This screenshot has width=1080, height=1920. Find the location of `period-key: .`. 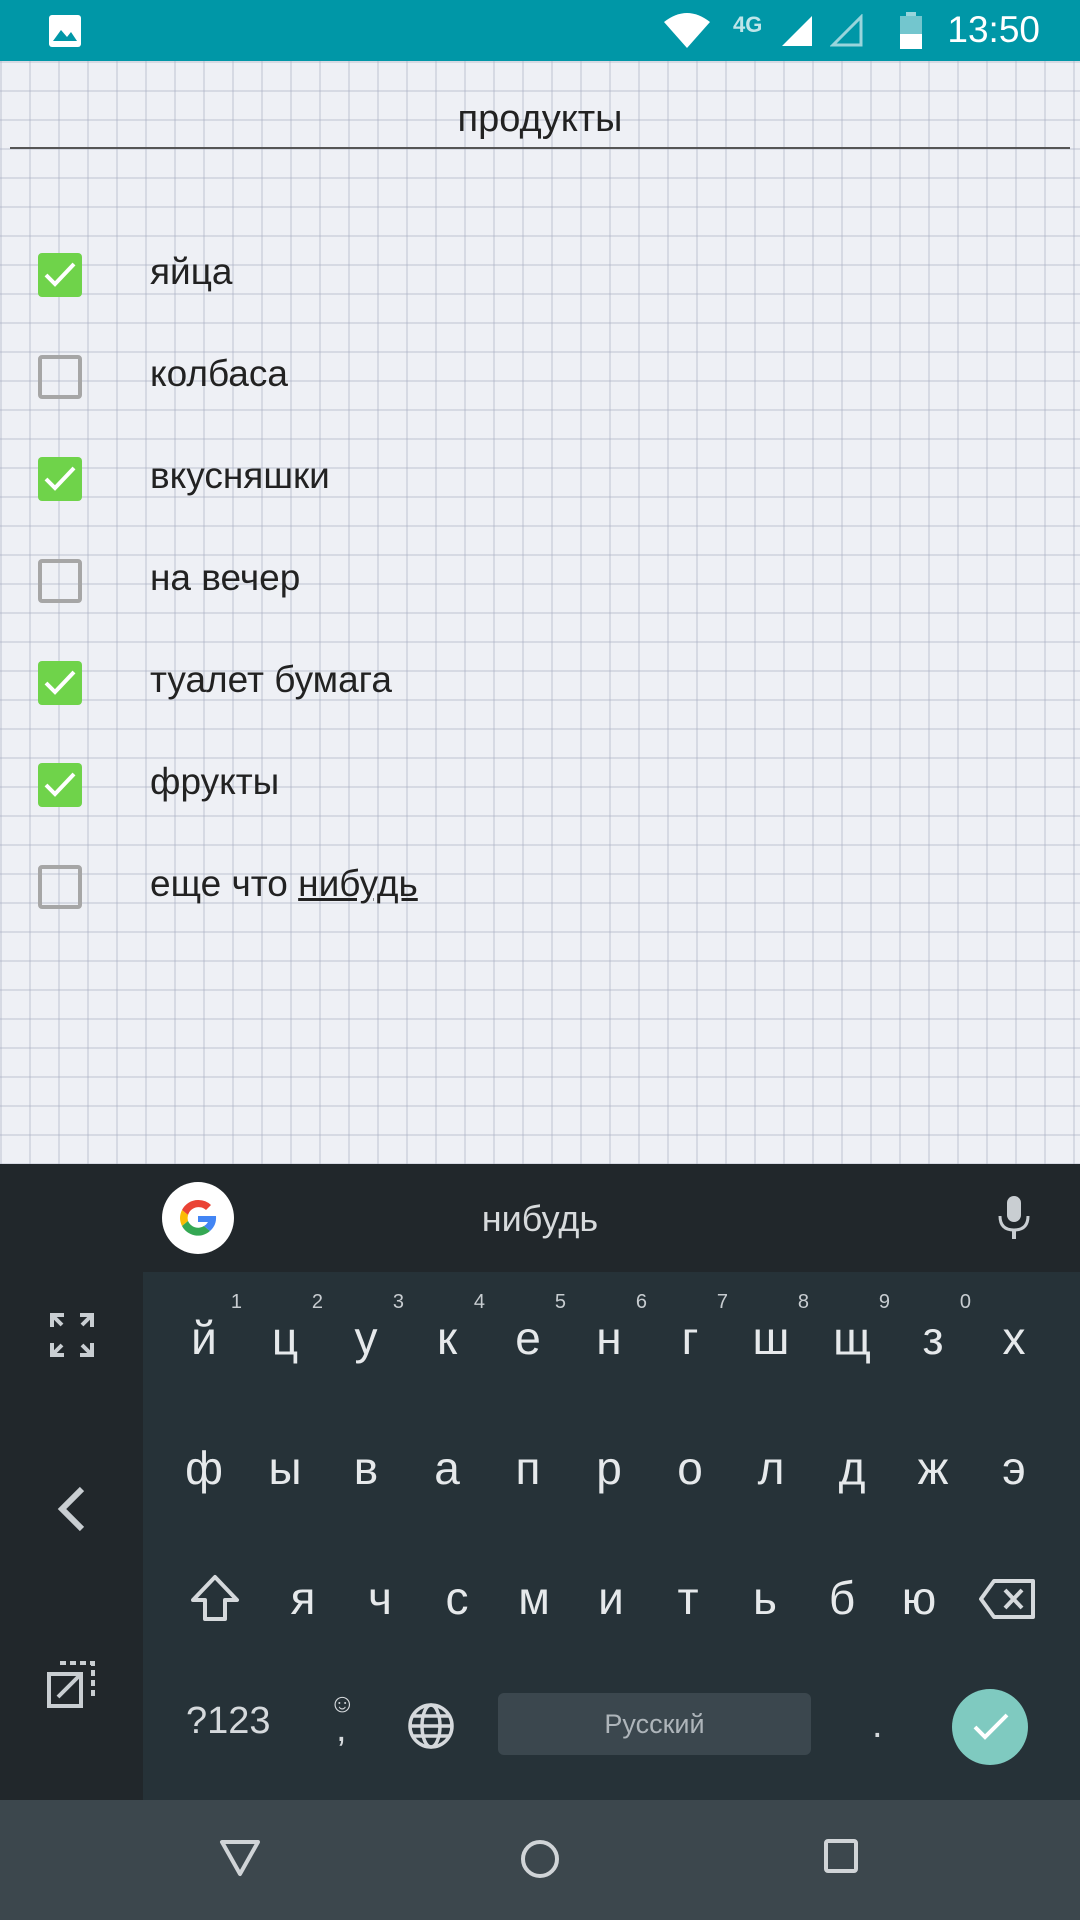

period-key: . is located at coordinates (877, 1725).